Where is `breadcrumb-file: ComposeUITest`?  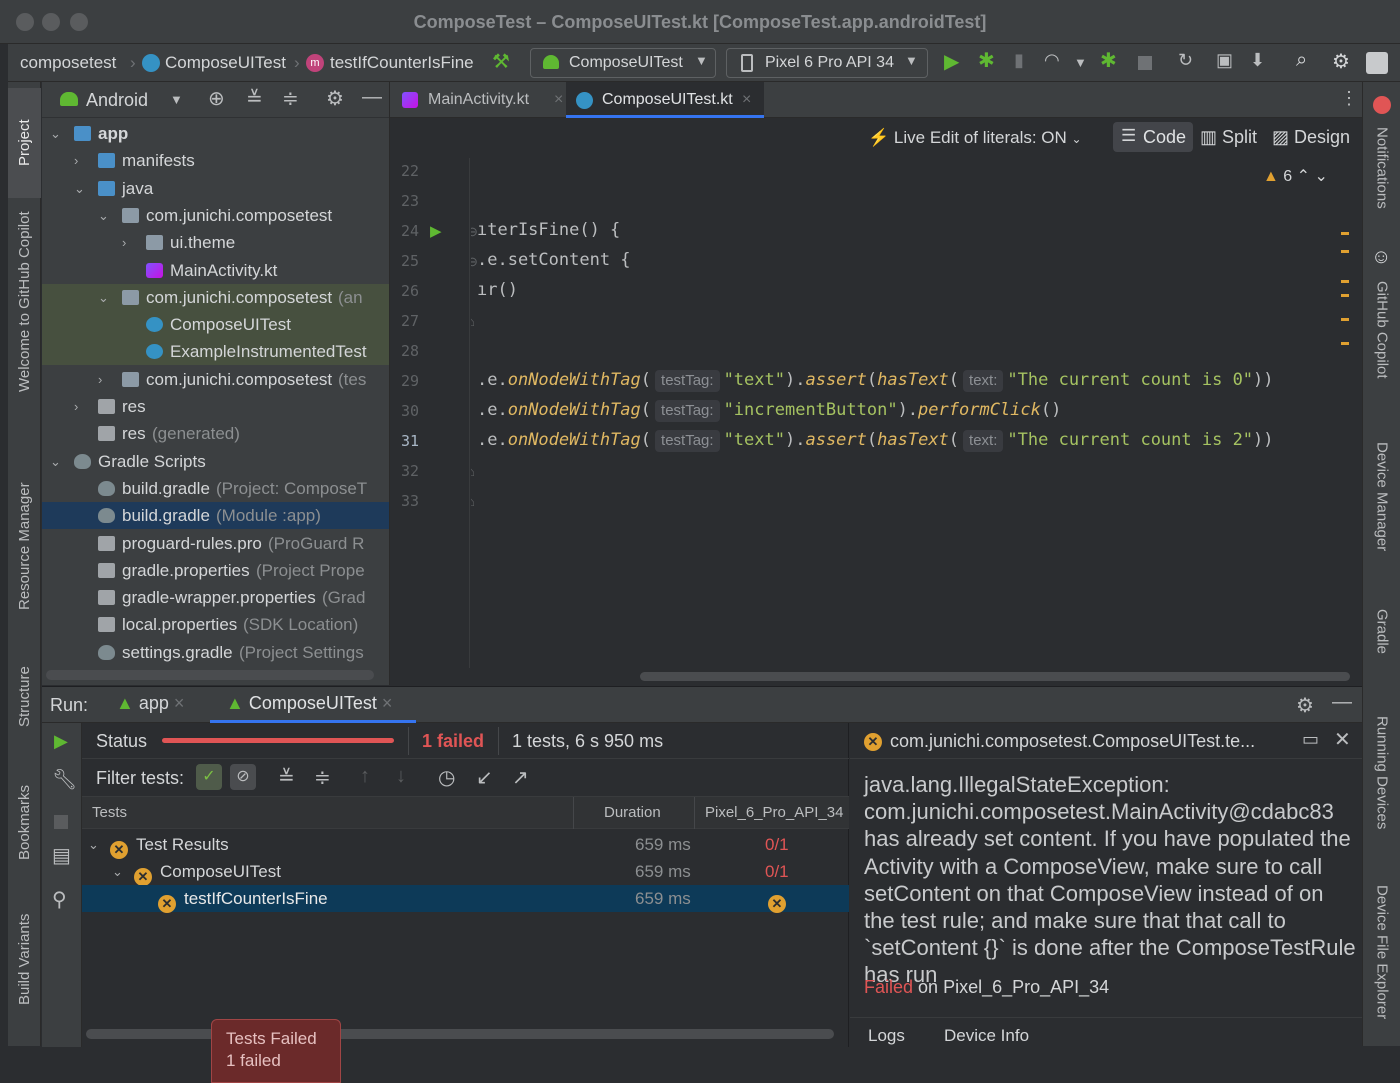 breadcrumb-file: ComposeUITest is located at coordinates (225, 63).